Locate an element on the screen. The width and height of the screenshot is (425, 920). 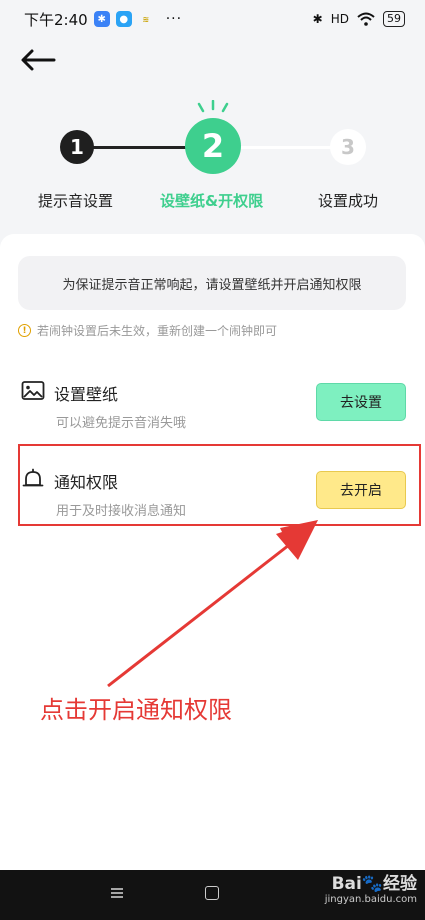
message-app-icon: ● is located at coordinates (123, 19).